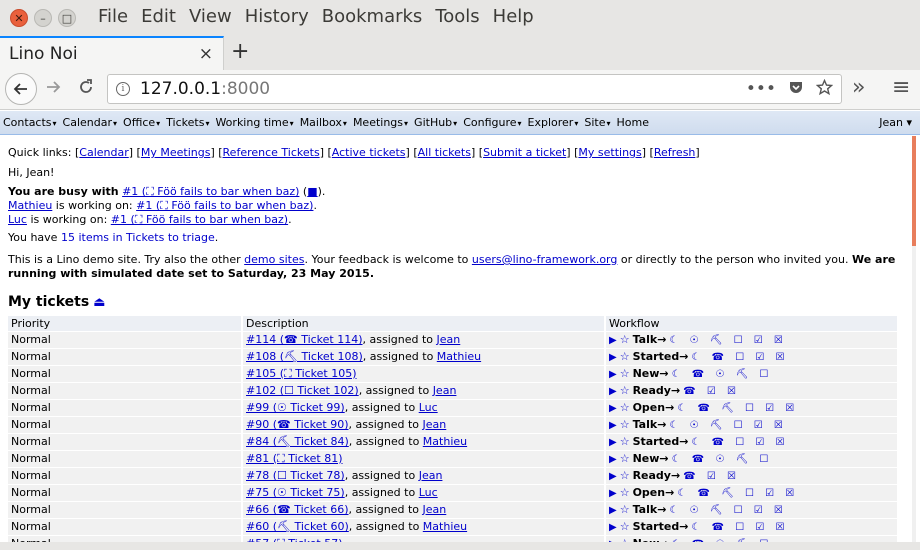 Image resolution: width=920 pixels, height=550 pixels. What do you see at coordinates (30, 205) in the screenshot?
I see `busy-user-mathieu: Mathieu` at bounding box center [30, 205].